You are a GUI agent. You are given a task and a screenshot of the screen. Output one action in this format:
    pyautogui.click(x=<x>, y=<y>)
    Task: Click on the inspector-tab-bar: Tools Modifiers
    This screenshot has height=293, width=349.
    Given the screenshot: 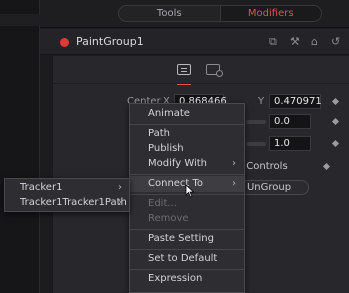 What is the action you would take?
    pyautogui.click(x=194, y=14)
    